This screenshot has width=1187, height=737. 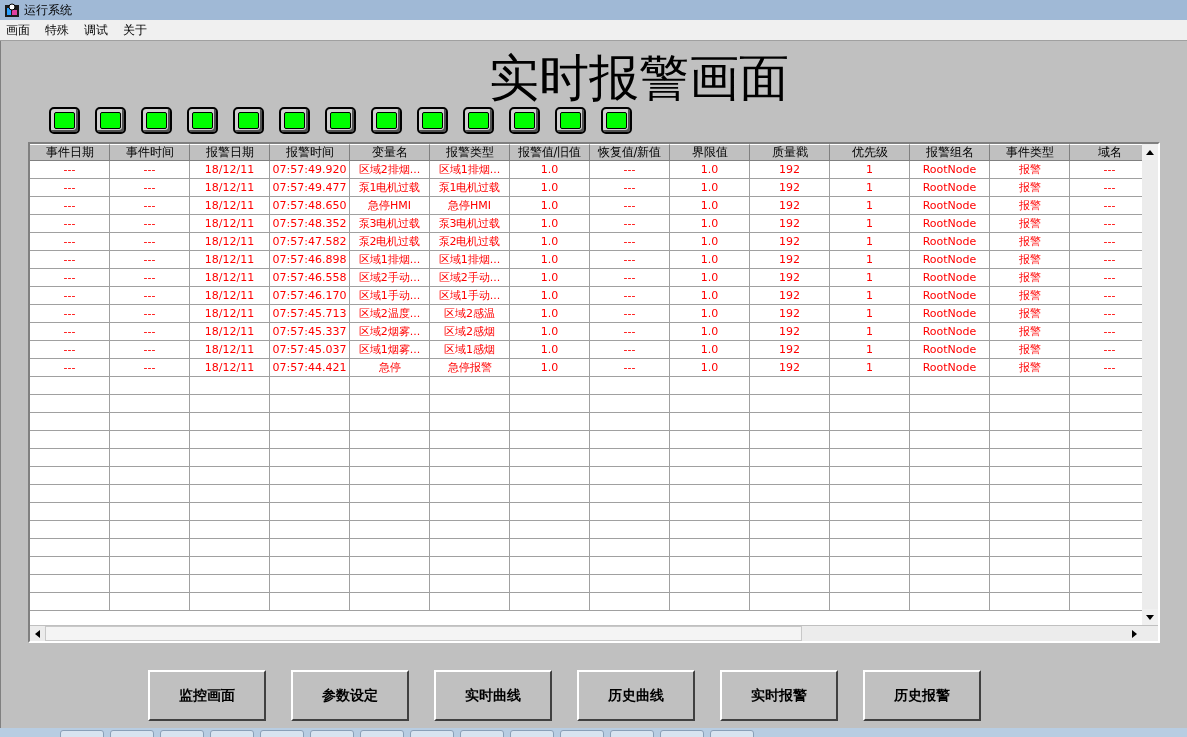 What do you see at coordinates (96, 30) in the screenshot?
I see `menu-item: 调试` at bounding box center [96, 30].